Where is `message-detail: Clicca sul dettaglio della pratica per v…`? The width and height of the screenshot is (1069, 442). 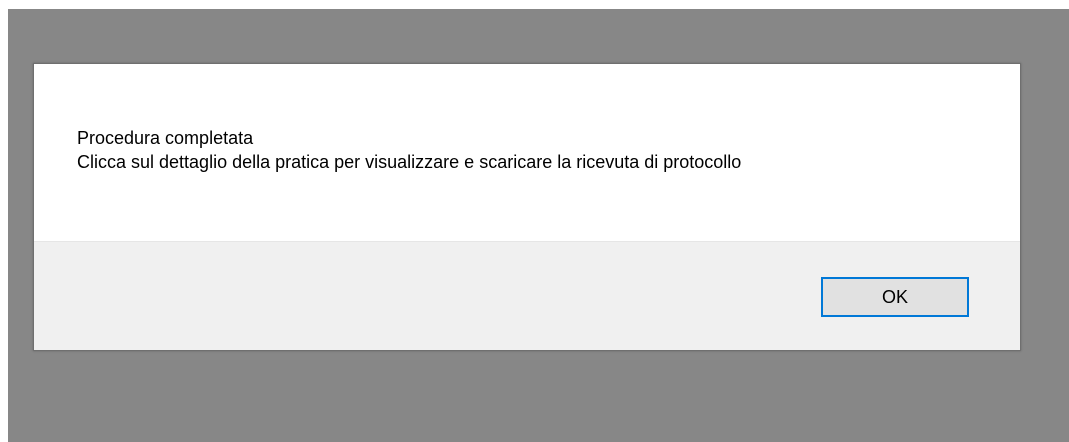 message-detail: Clicca sul dettaglio della pratica per v… is located at coordinates (409, 162).